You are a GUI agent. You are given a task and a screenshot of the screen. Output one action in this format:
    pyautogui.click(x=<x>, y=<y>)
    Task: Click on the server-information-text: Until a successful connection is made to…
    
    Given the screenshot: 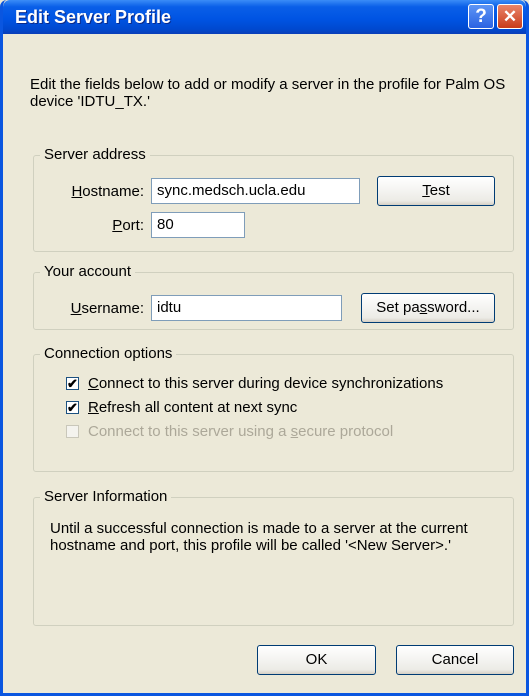 What is the action you would take?
    pyautogui.click(x=259, y=537)
    